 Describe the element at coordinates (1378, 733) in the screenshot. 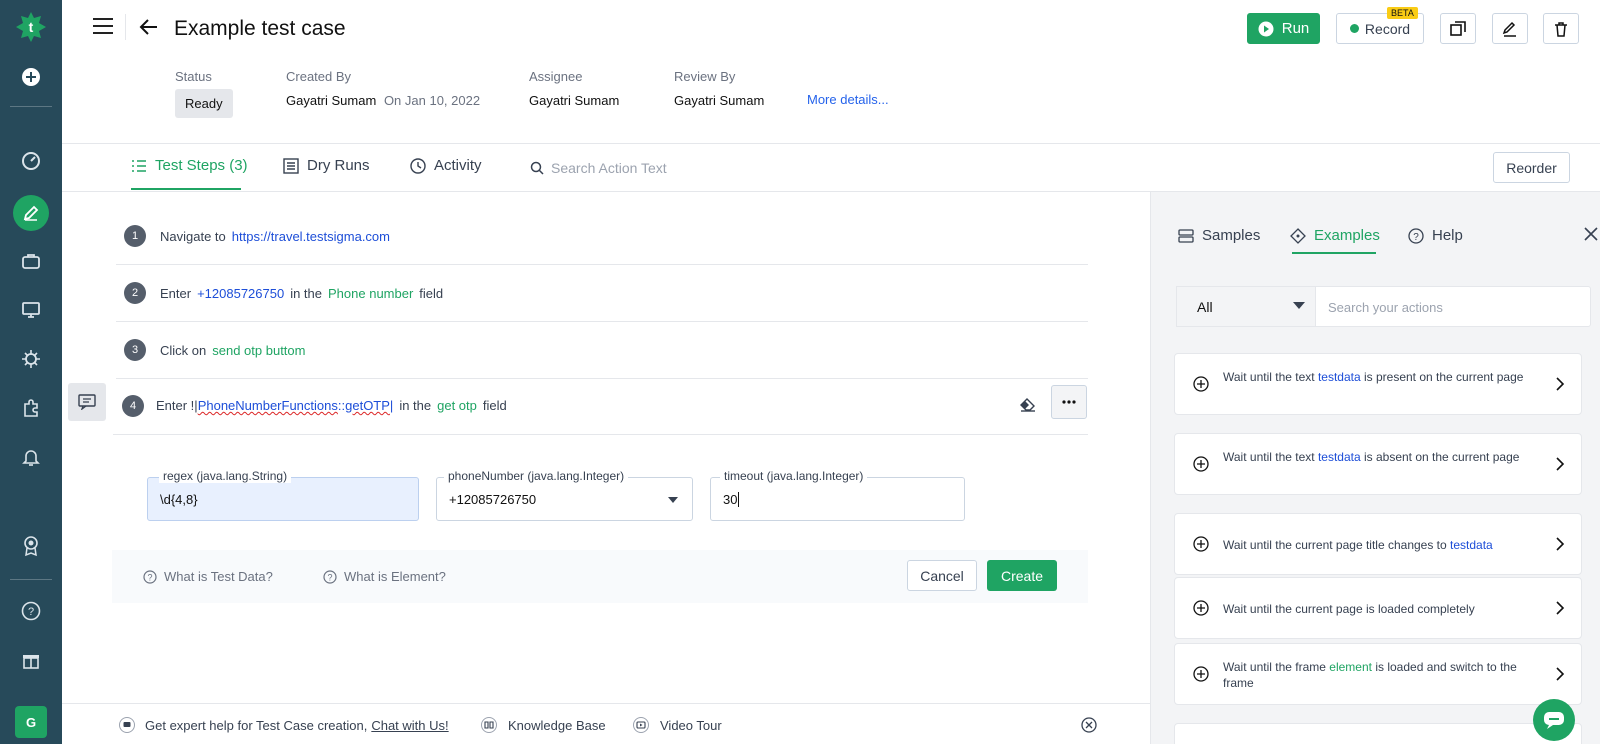

I see `example-card` at that location.